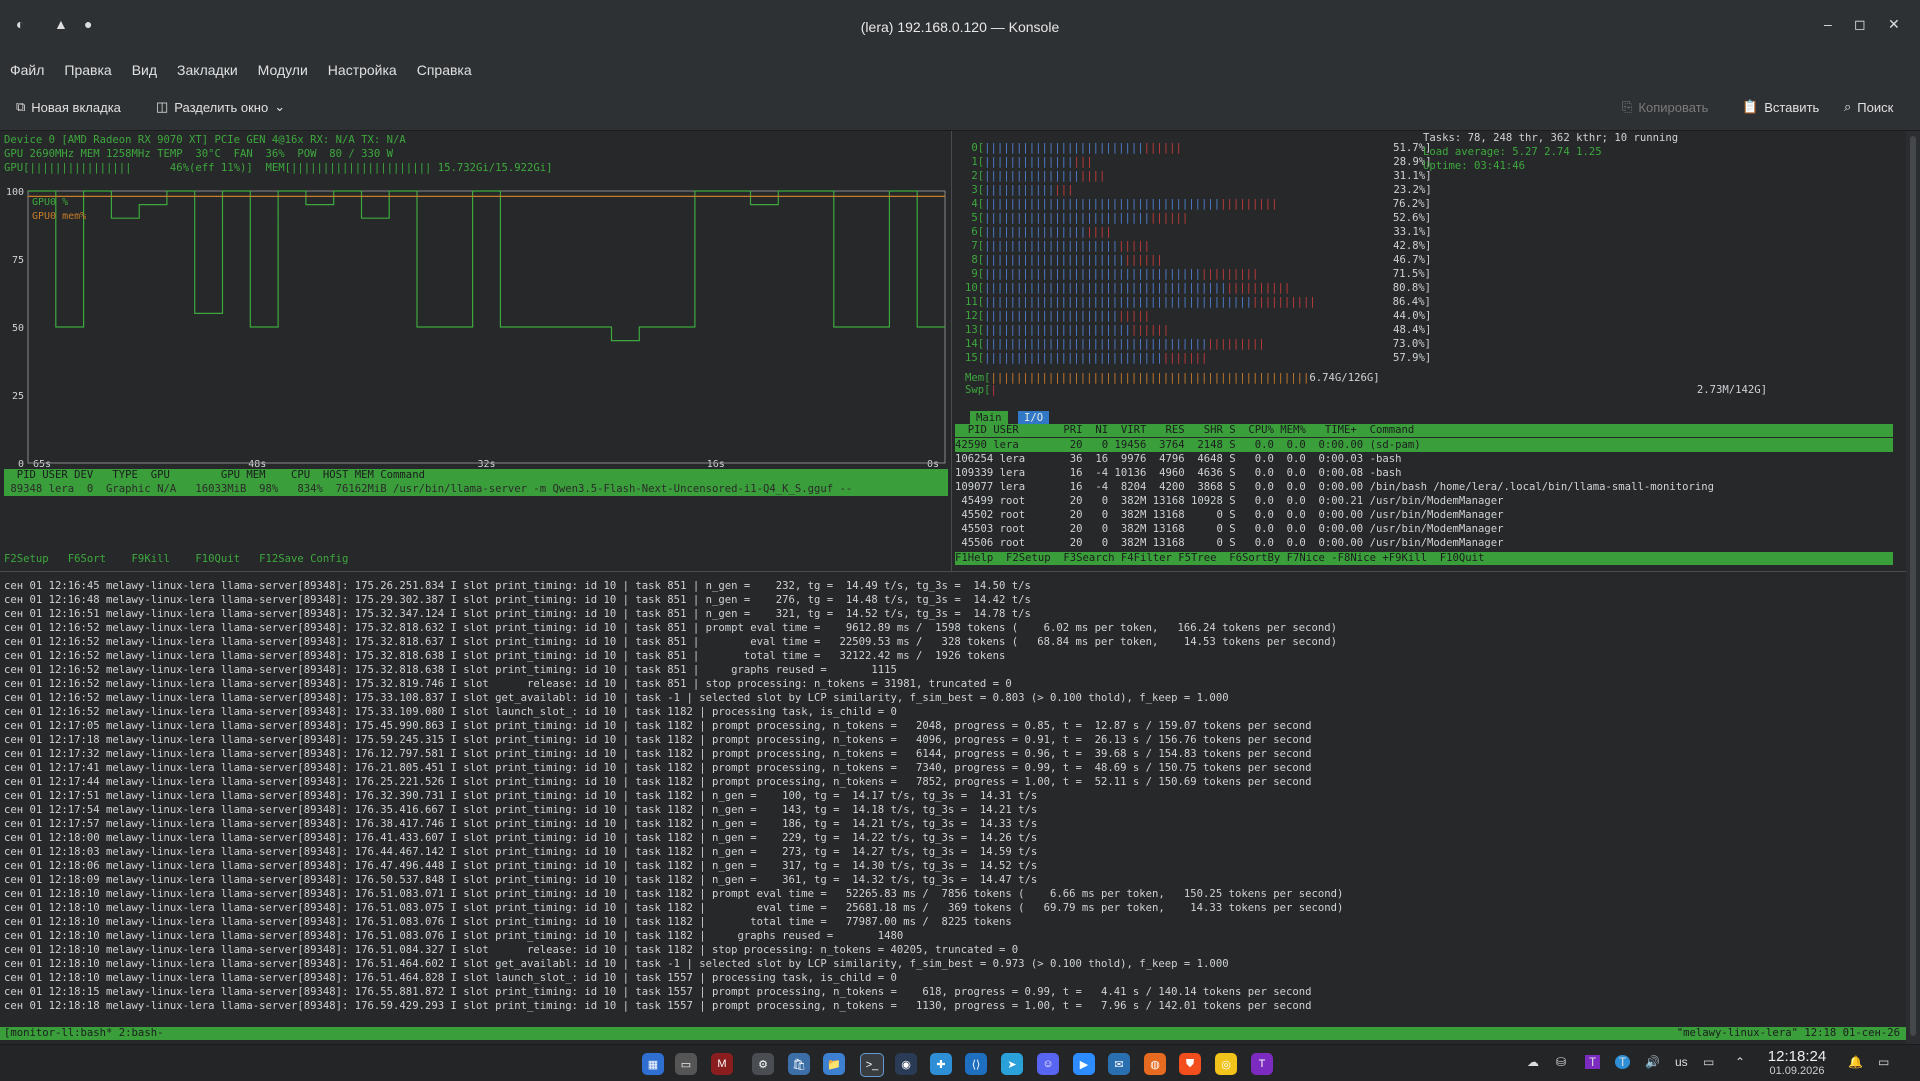  Describe the element at coordinates (1262, 1064) in the screenshot. I see `terminal-app-icon: T` at that location.